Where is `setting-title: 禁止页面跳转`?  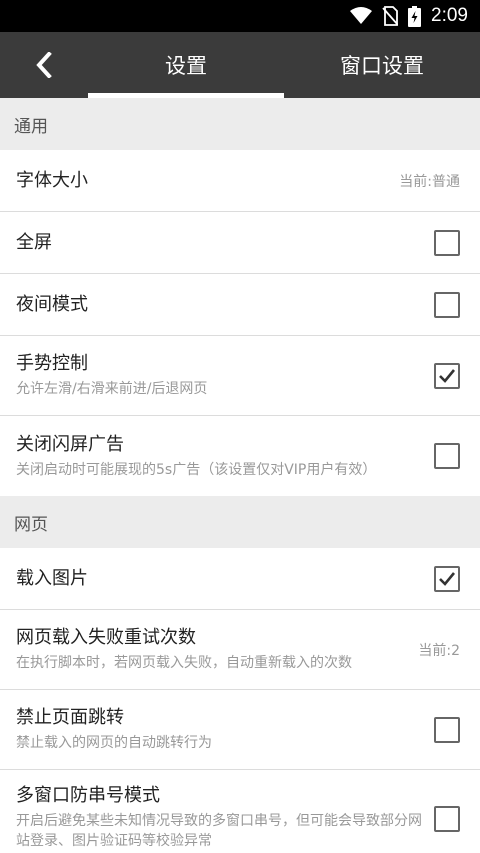 setting-title: 禁止页面跳转 is located at coordinates (70, 717).